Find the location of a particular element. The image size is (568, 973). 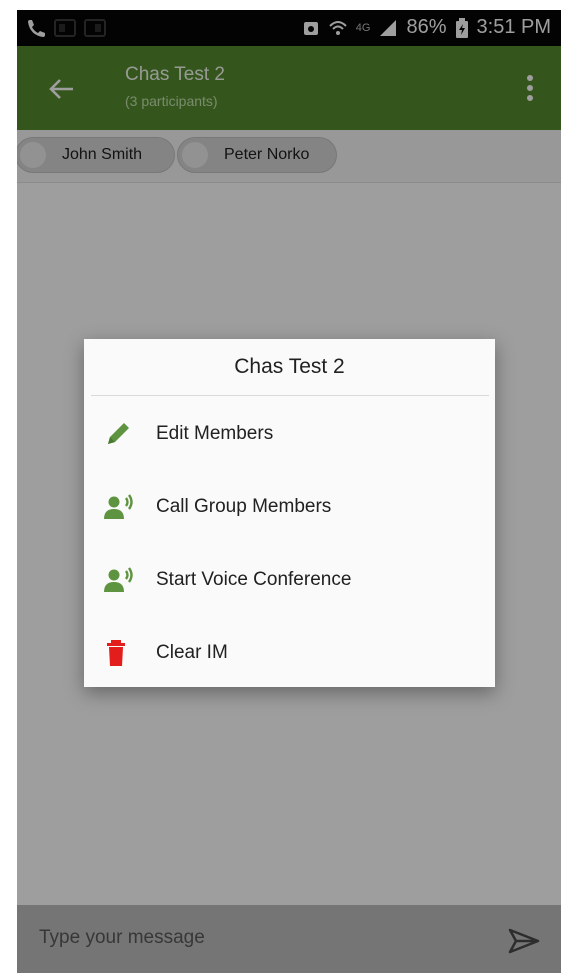

menu-item-clear-im: Clear IM is located at coordinates (289, 653).